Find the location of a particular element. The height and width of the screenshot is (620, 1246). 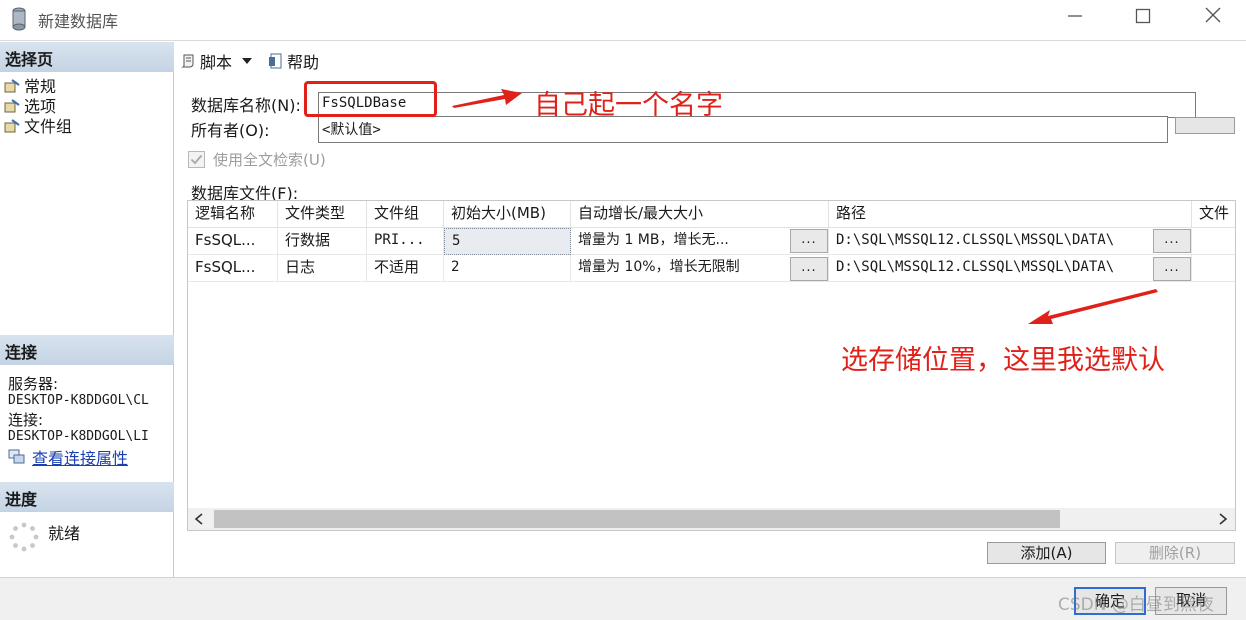

title-divider is located at coordinates (623, 40).